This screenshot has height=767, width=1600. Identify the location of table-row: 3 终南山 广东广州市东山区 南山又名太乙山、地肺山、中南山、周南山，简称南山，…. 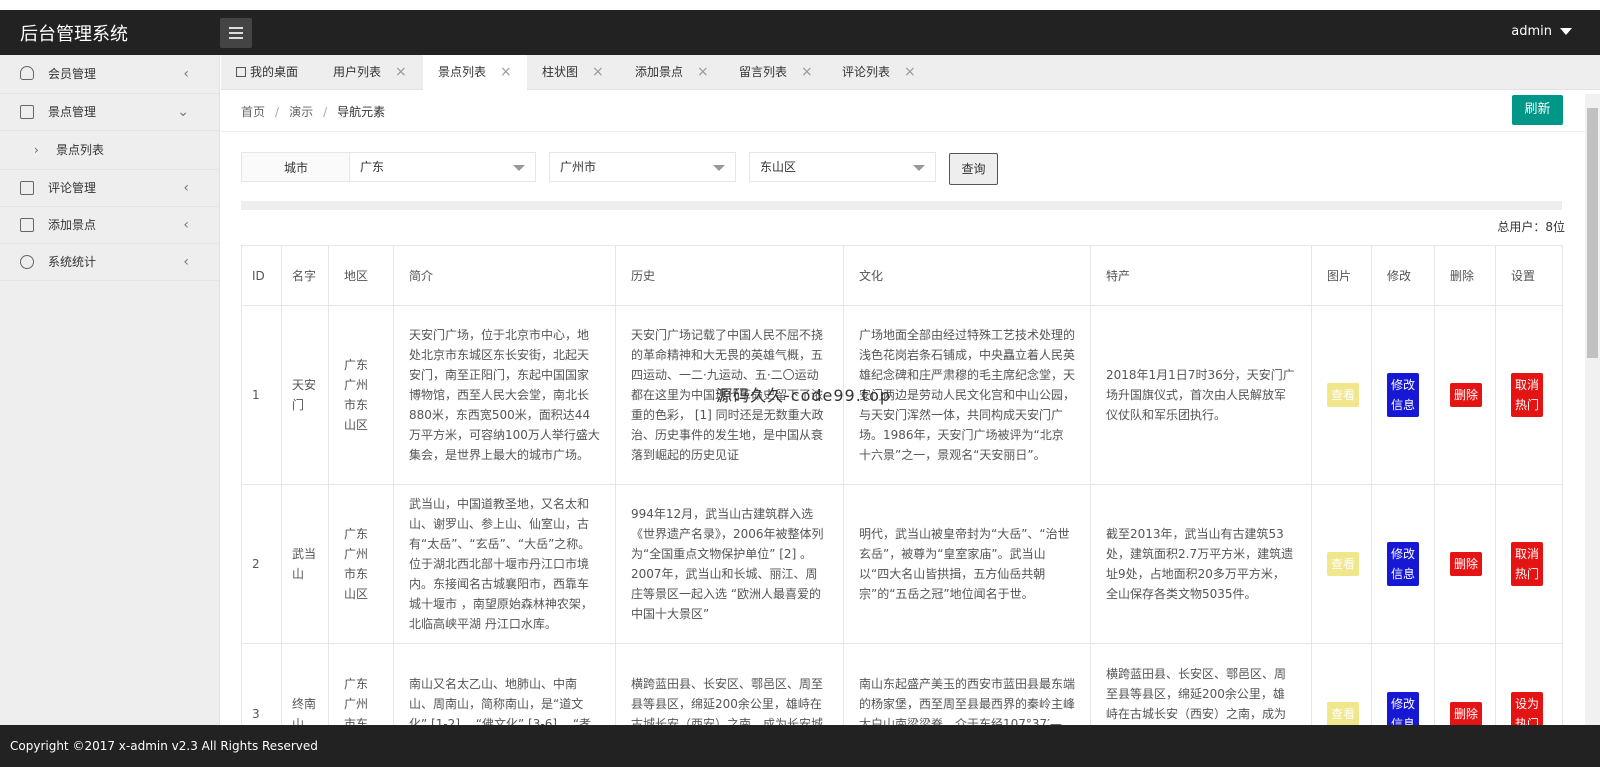
(902, 684).